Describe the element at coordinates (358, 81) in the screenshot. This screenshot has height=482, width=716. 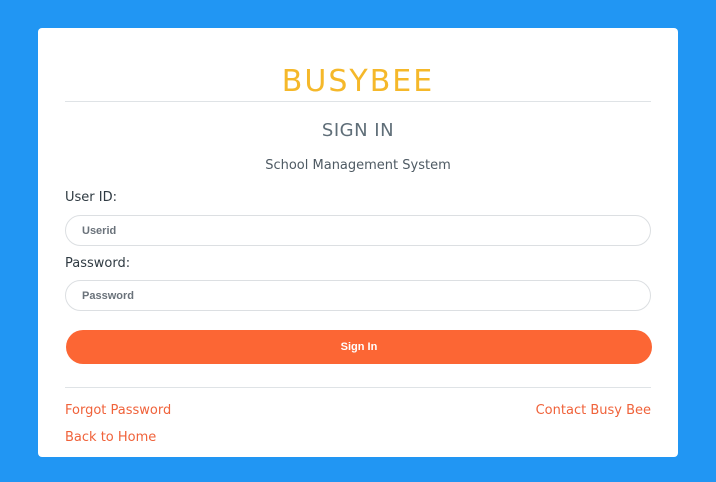
I see `busybee-logo: BUSYBEE` at that location.